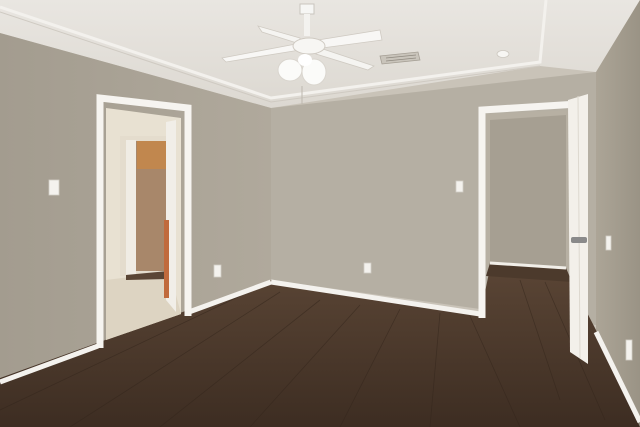 This screenshot has height=427, width=640. What do you see at coordinates (579, 240) in the screenshot?
I see `door-handle` at bounding box center [579, 240].